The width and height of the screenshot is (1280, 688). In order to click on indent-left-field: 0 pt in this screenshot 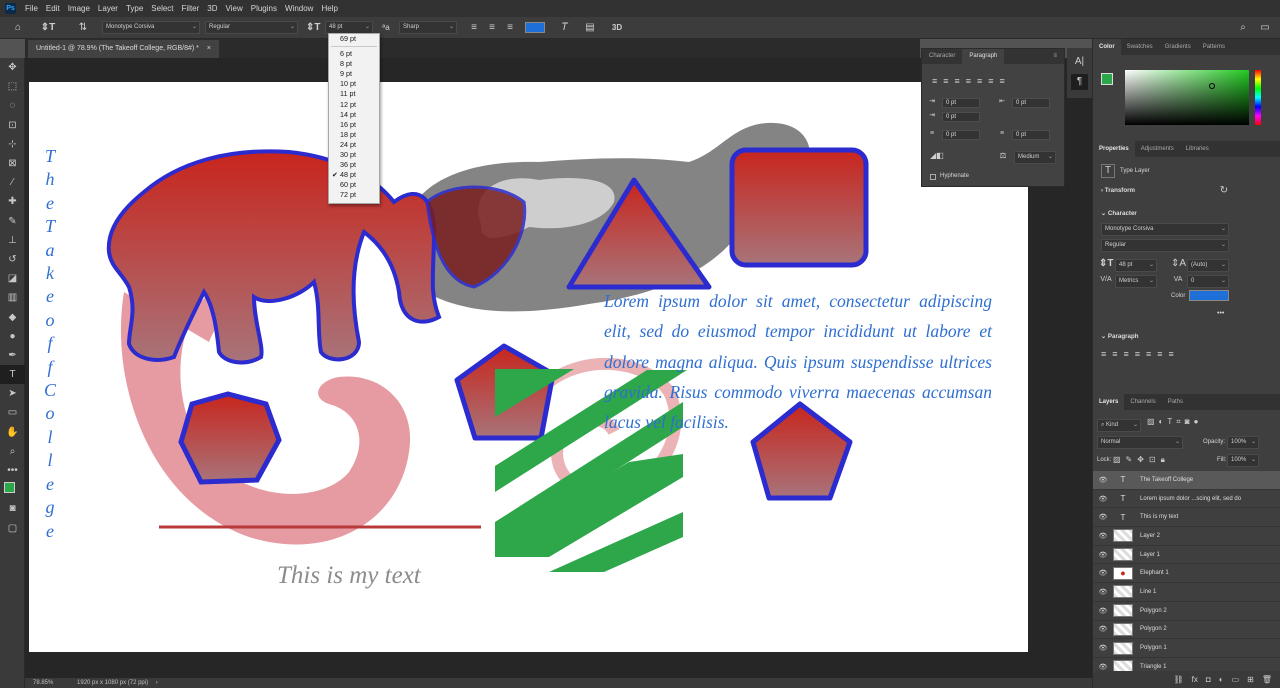, I will do `click(961, 103)`.